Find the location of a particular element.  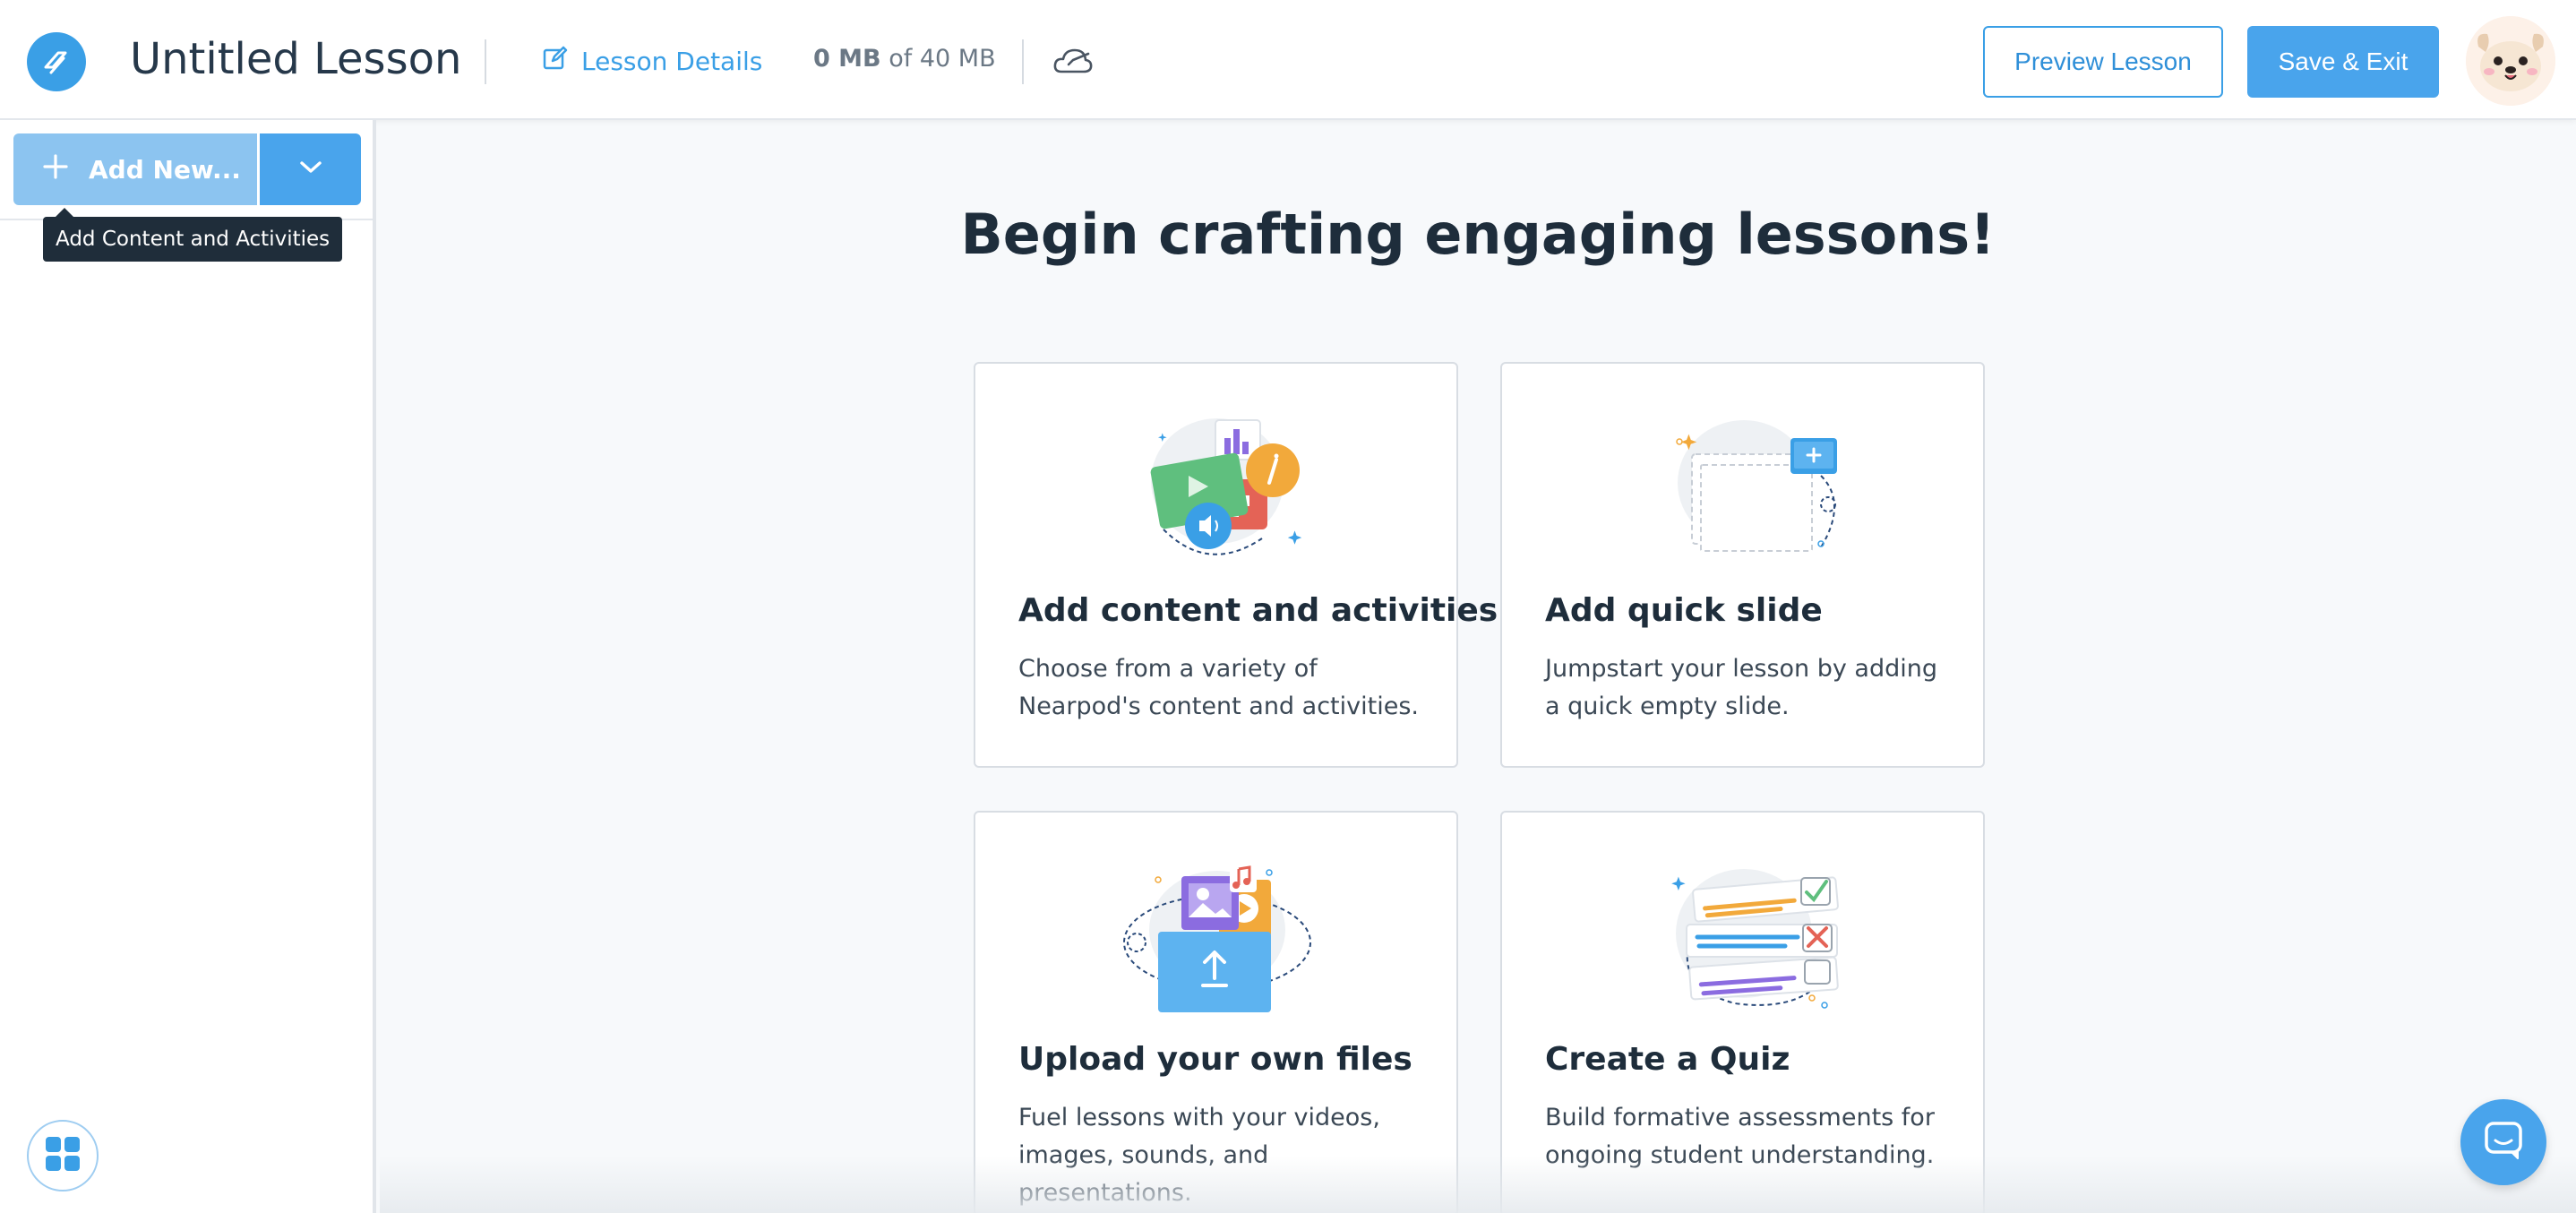

page-heading: Begin crafting engaging lessons! is located at coordinates (1478, 234).